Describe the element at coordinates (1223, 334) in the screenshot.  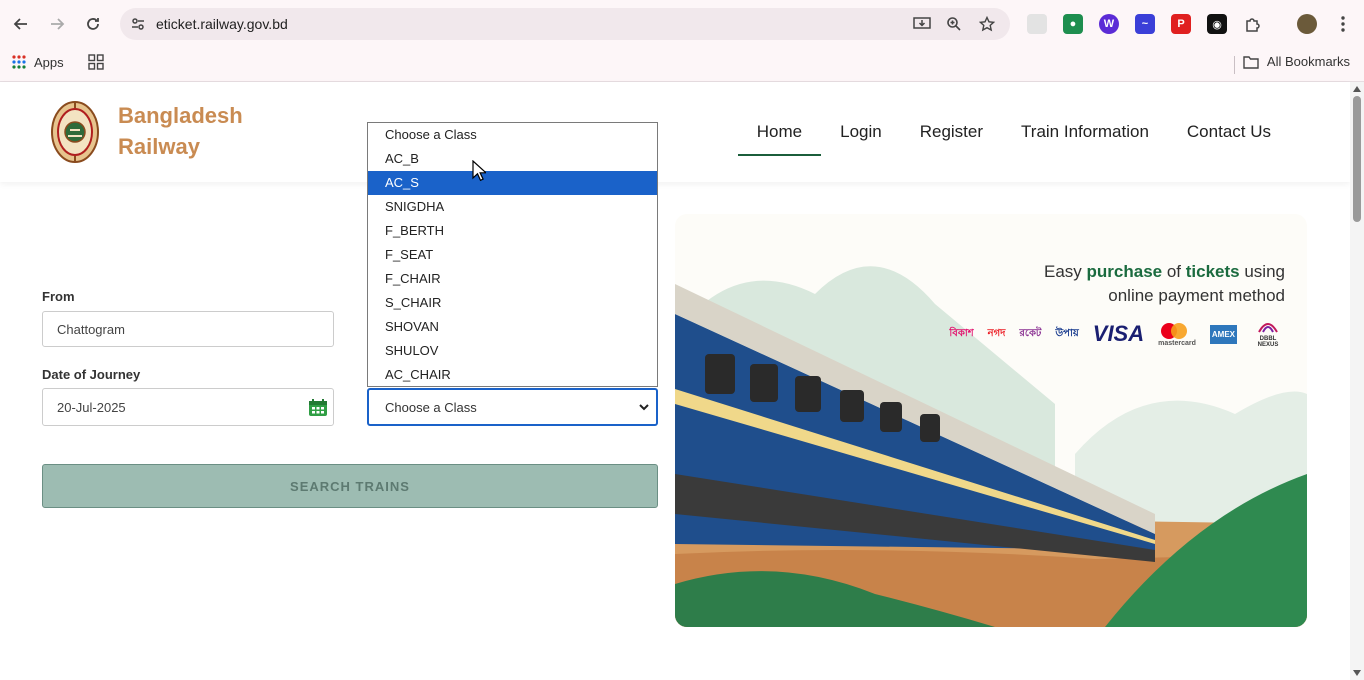
I see `amex-logo: AMEX` at that location.